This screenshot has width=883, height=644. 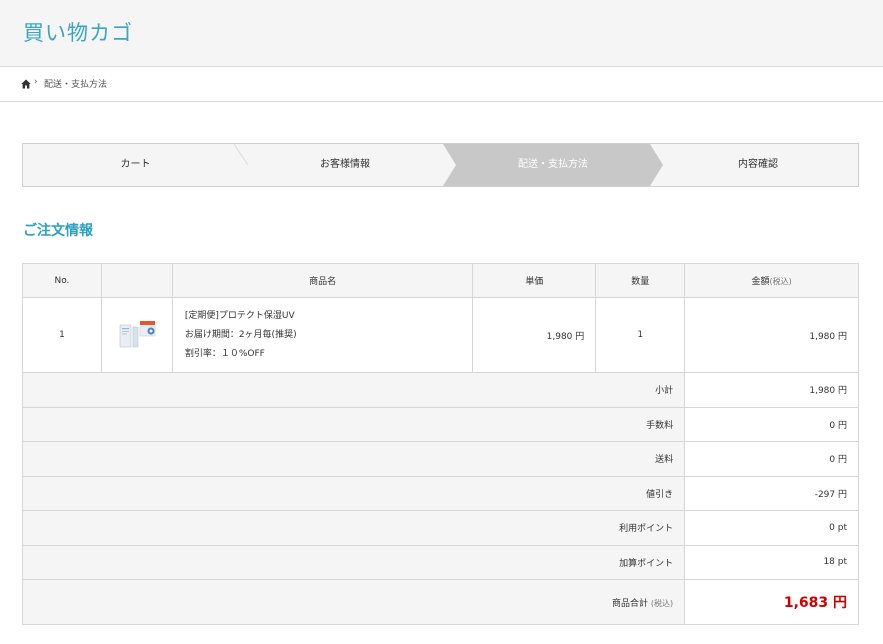 I want to click on shipping-label: 送料, so click(x=353, y=459).